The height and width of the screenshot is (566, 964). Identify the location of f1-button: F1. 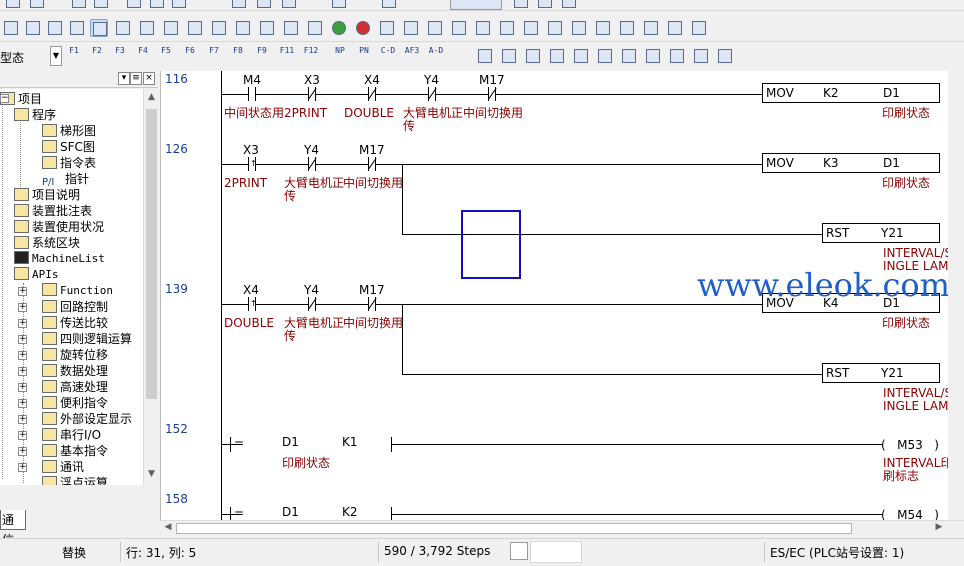
(74, 56).